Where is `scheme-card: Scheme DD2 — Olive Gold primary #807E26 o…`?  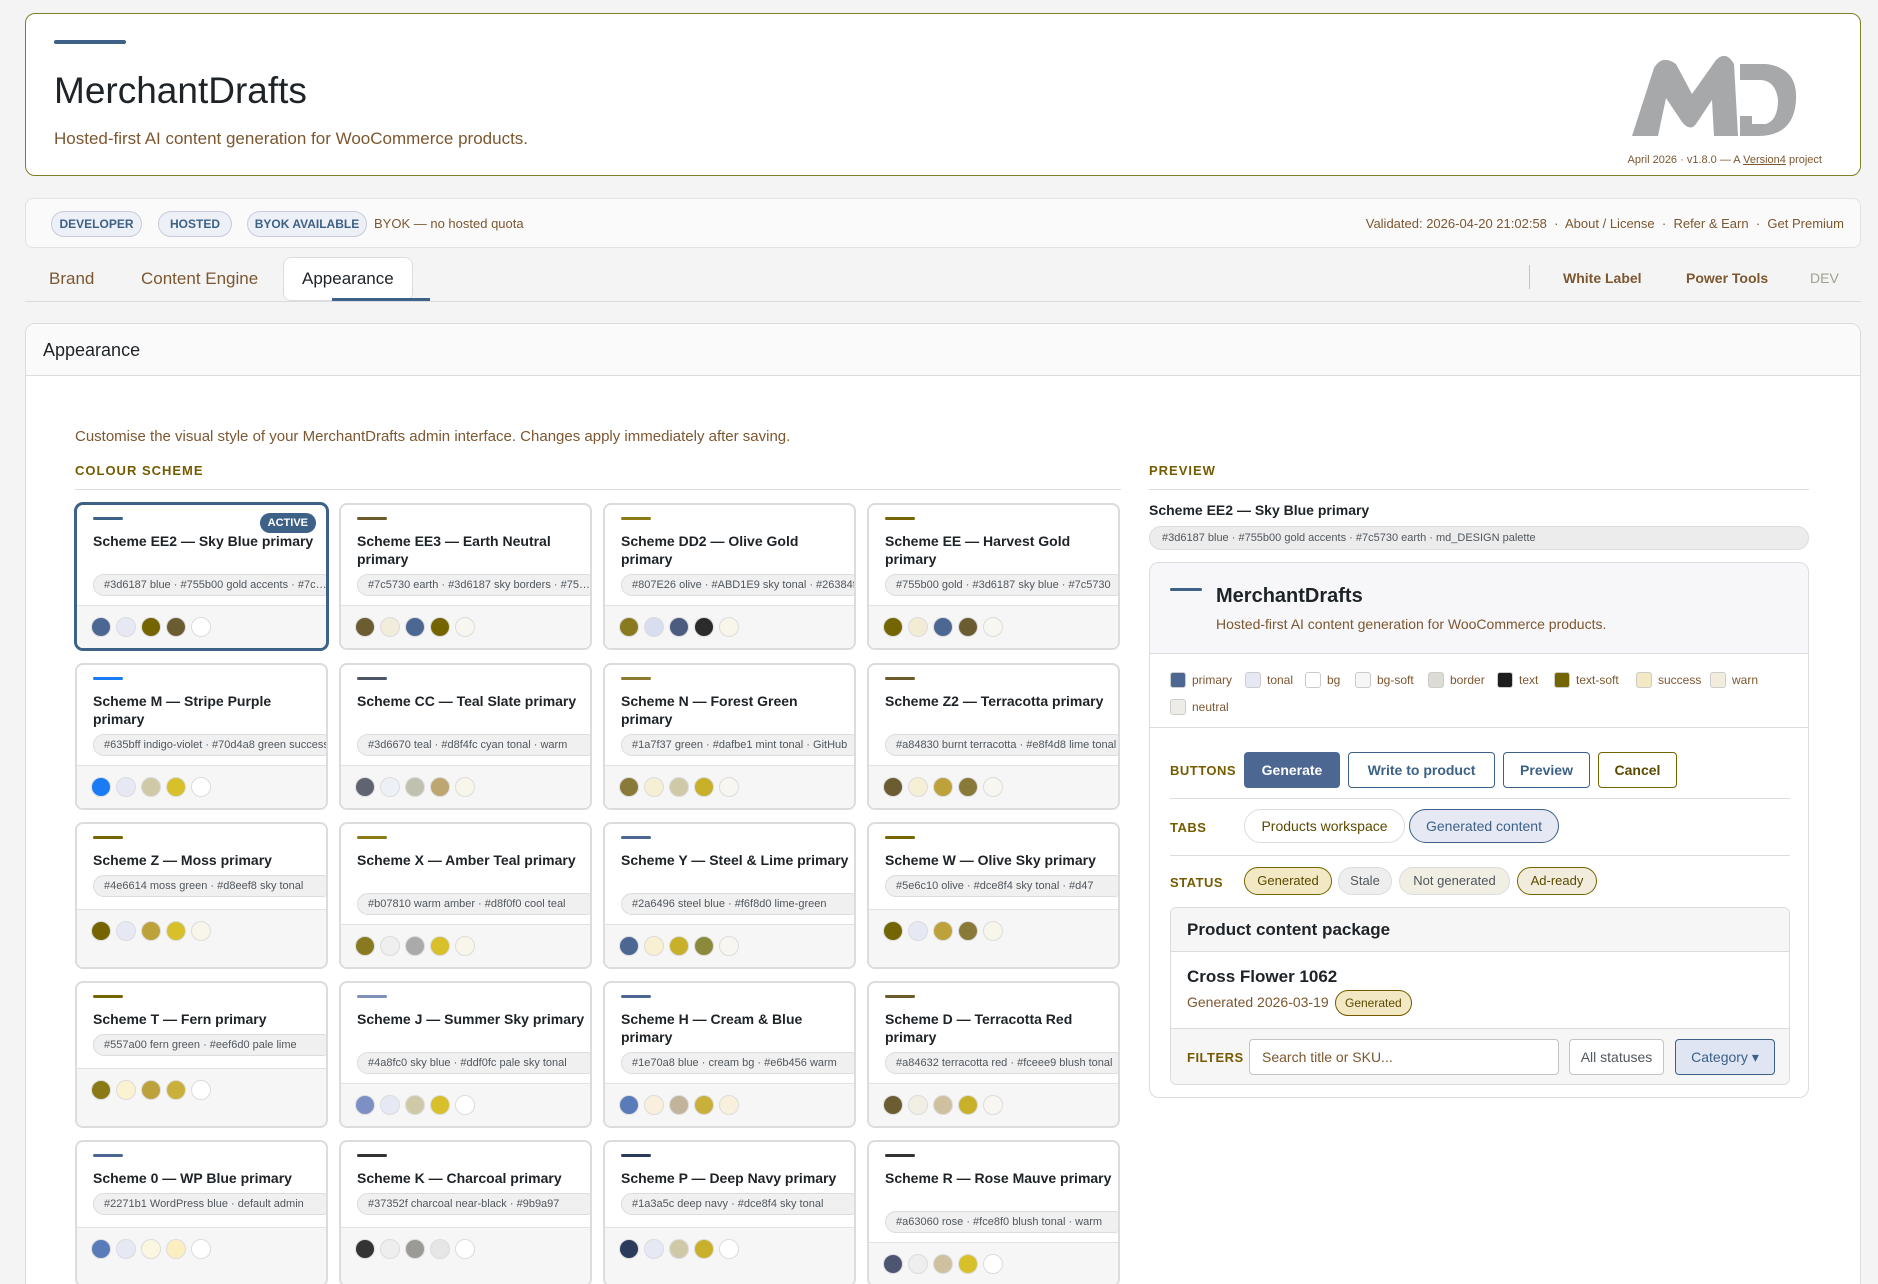 scheme-card: Scheme DD2 — Olive Gold primary #807E26 o… is located at coordinates (729, 576).